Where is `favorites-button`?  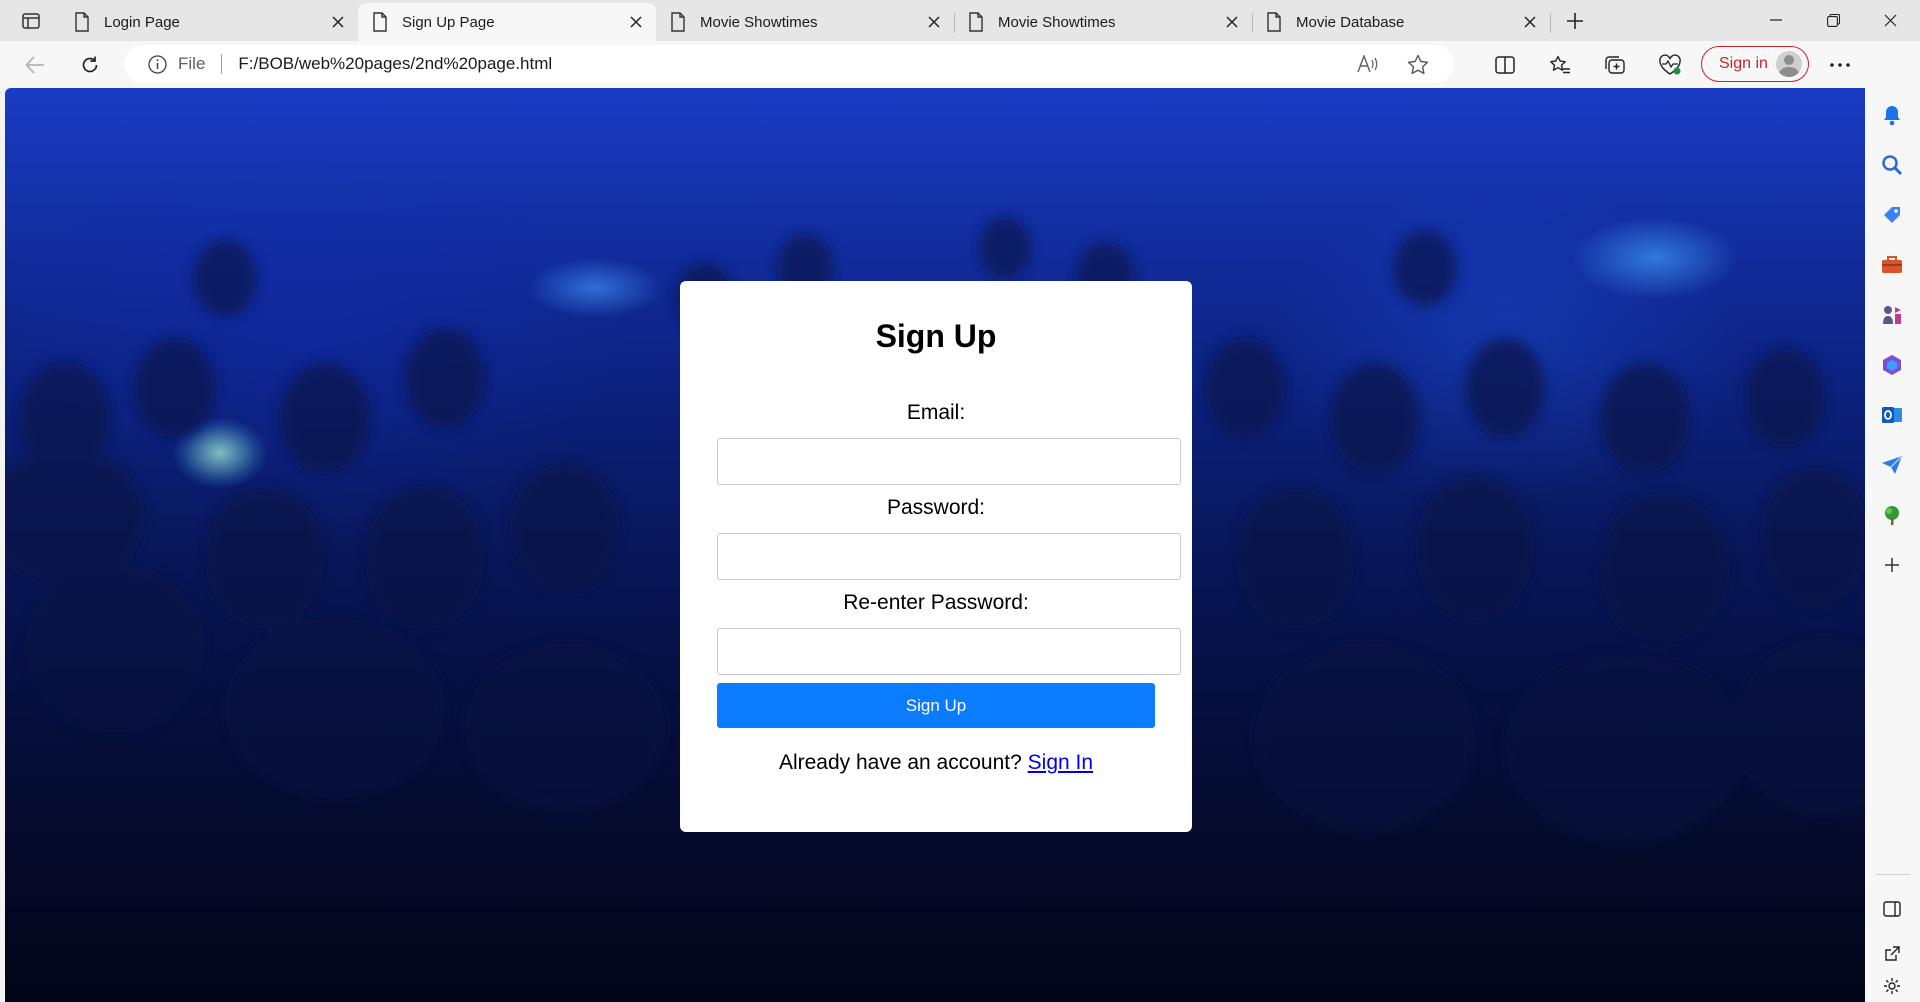
favorites-button is located at coordinates (1560, 65).